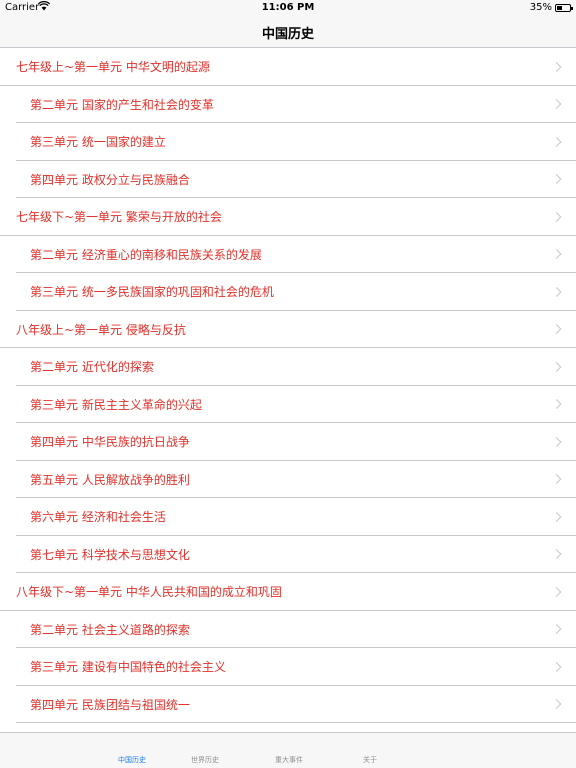 This screenshot has height=768, width=576. I want to click on list-item: 第六单元 经济和社会生活, so click(288, 517).